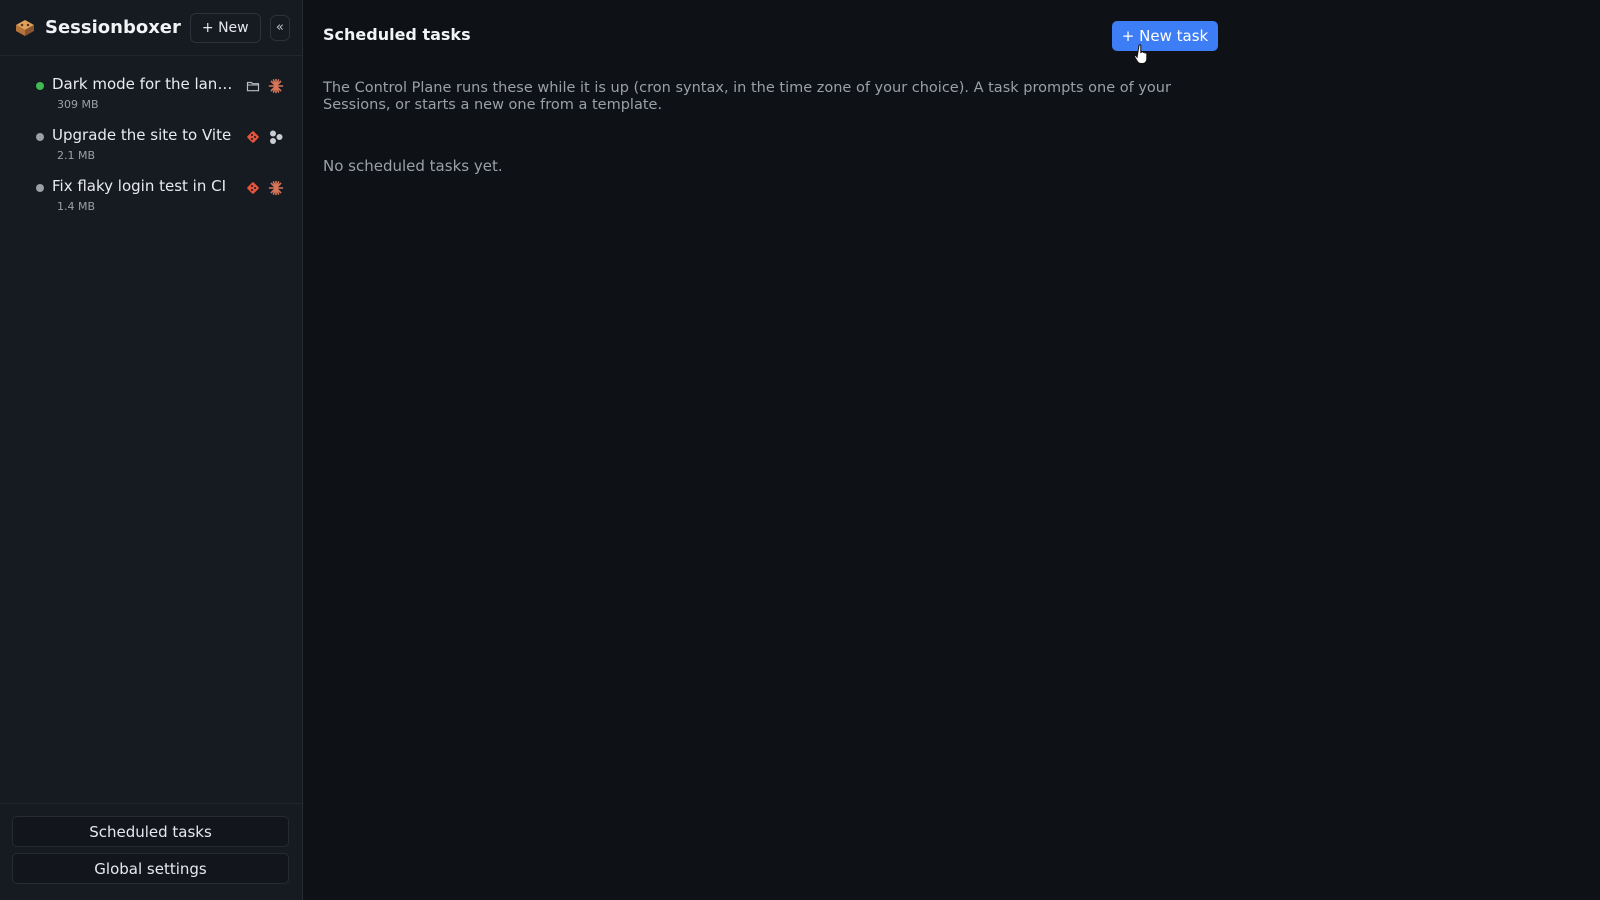 Image resolution: width=1600 pixels, height=900 pixels. Describe the element at coordinates (151, 851) in the screenshot. I see `sidebar-footer: Scheduled tasks Global settings` at that location.